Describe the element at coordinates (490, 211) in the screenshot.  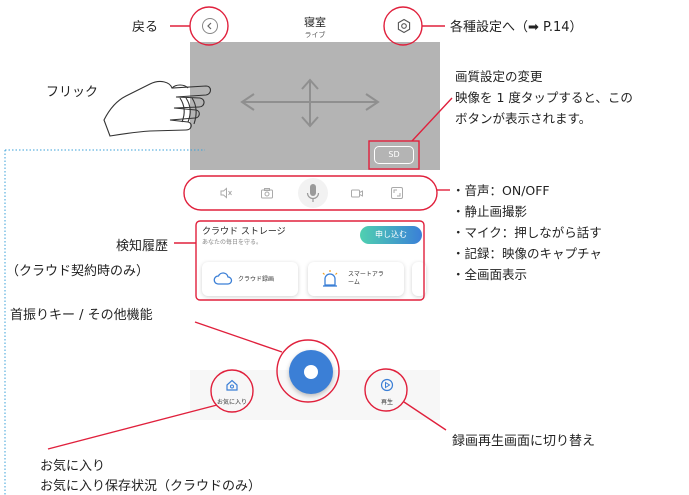
I see `control-desc-snapshot: ・静止画撮影` at that location.